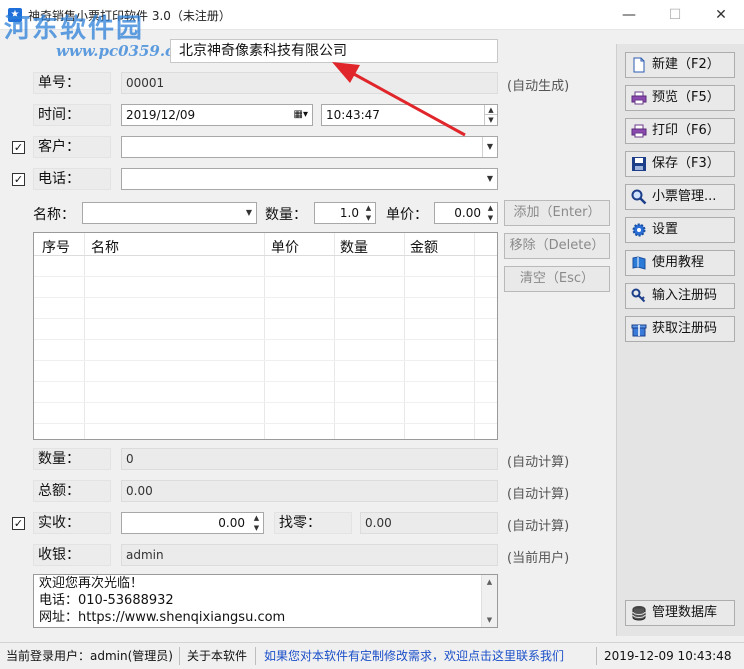 Image resolution: width=744 pixels, height=669 pixels. Describe the element at coordinates (685, 328) in the screenshot. I see `get-code-button-label: 获取注册码` at that location.